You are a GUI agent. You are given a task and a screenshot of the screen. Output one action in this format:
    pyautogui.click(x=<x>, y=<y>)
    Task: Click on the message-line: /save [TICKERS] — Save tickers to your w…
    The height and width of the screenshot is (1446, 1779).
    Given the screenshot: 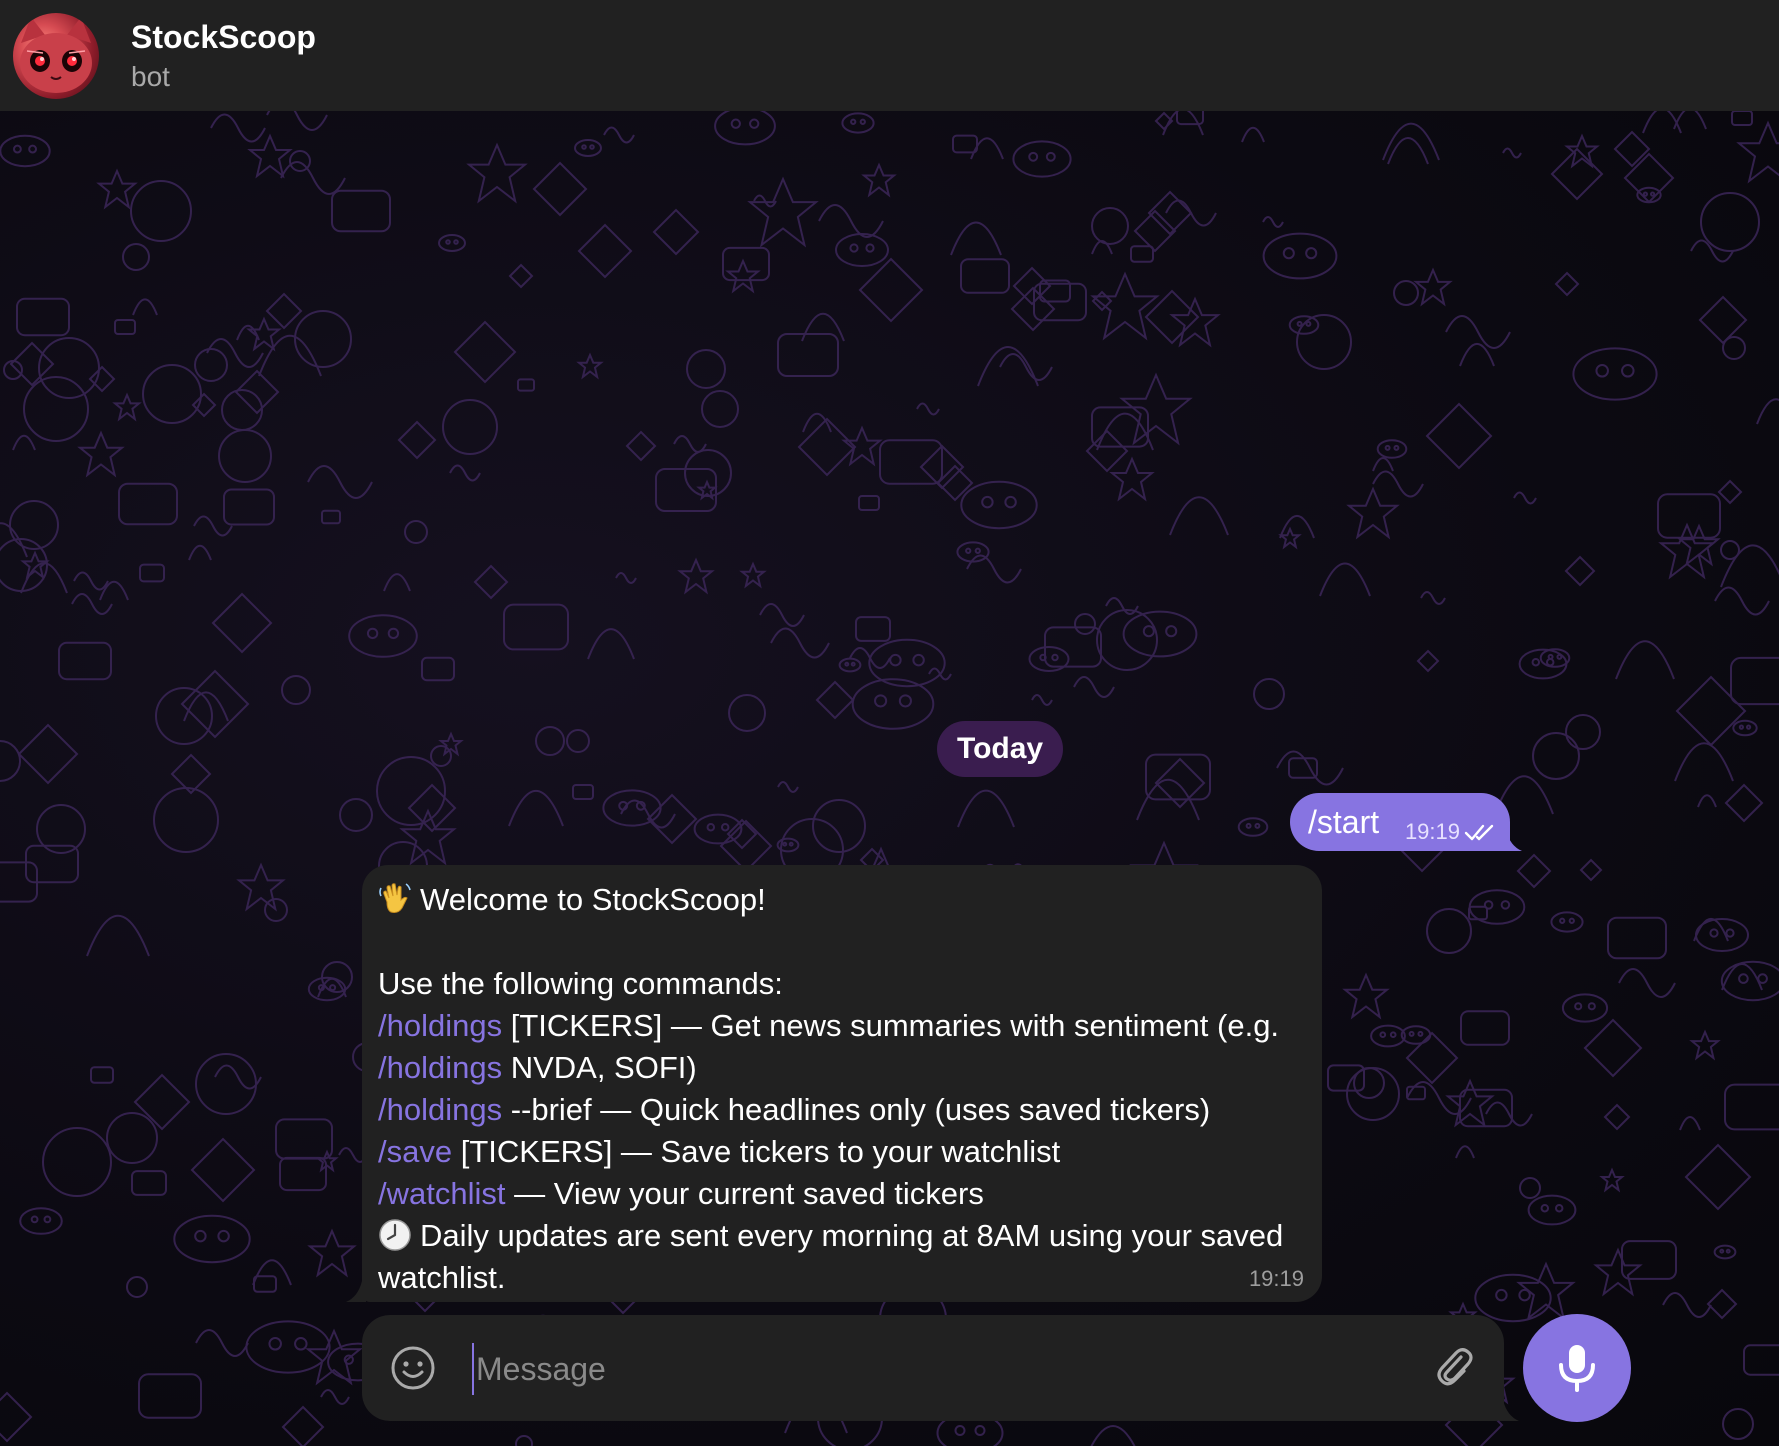 What is the action you would take?
    pyautogui.click(x=842, y=1152)
    